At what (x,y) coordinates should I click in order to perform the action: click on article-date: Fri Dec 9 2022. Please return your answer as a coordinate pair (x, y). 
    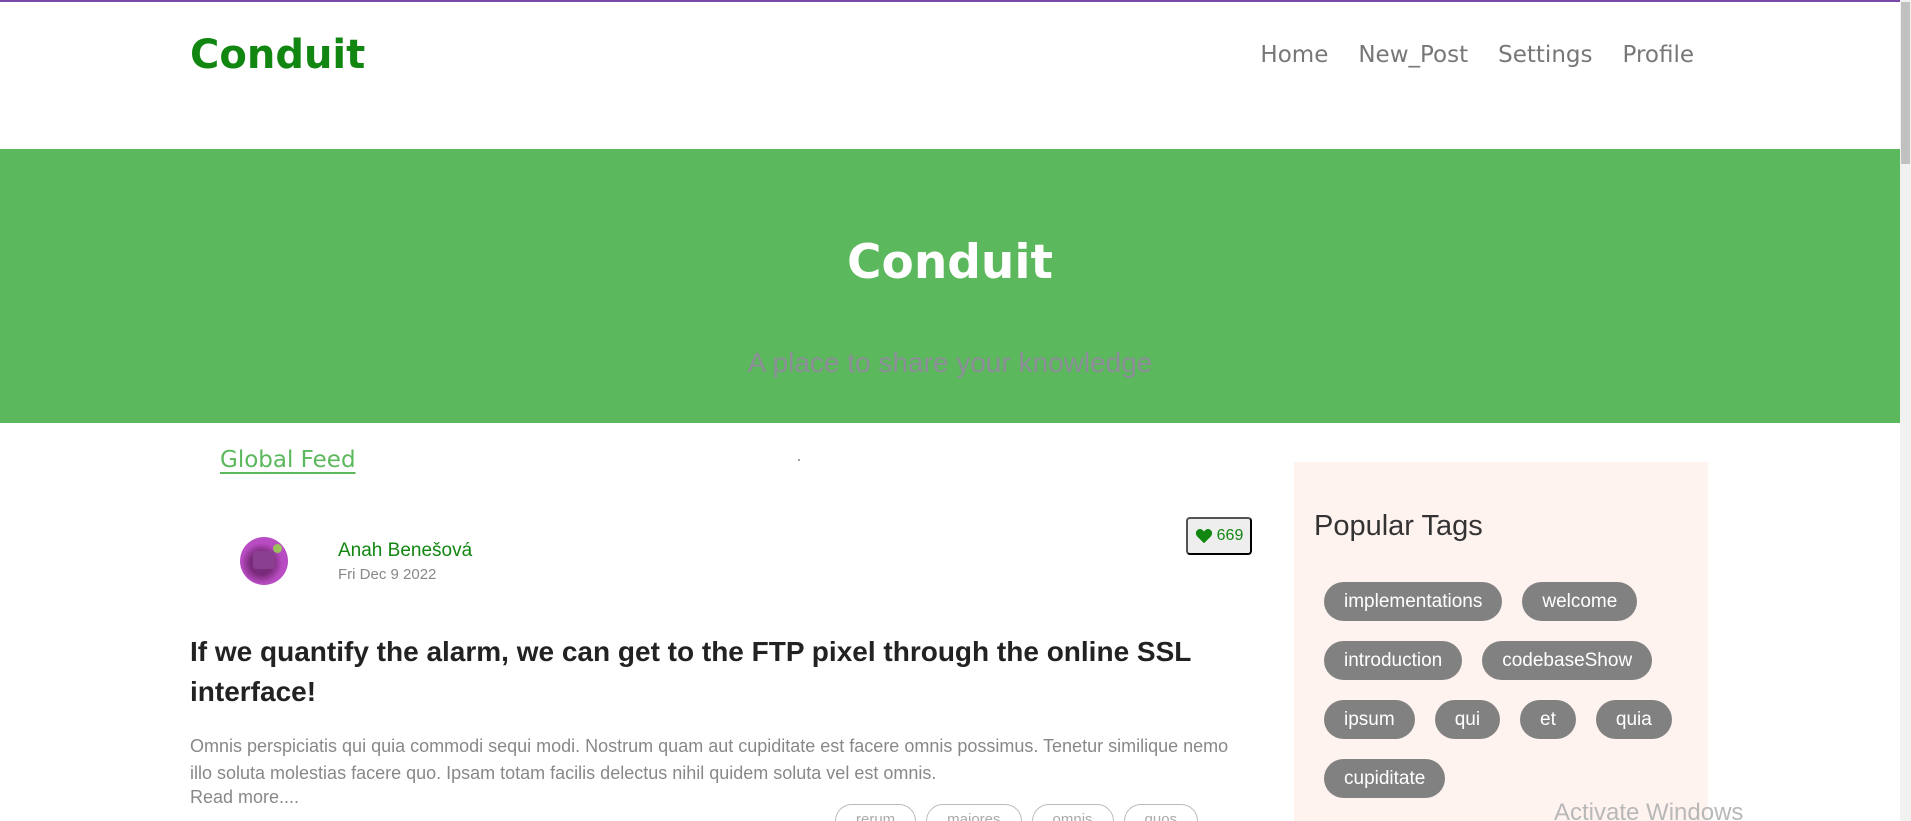
    Looking at the image, I should click on (387, 574).